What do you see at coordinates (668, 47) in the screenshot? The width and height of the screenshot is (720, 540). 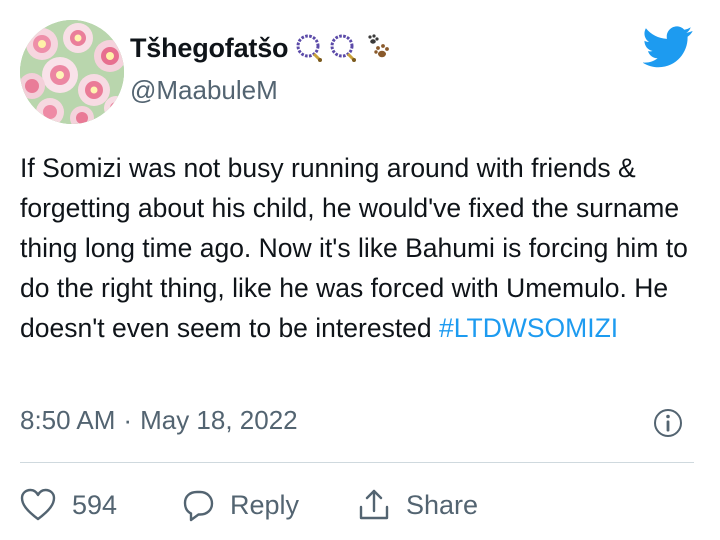 I see `twitter-bird-icon` at bounding box center [668, 47].